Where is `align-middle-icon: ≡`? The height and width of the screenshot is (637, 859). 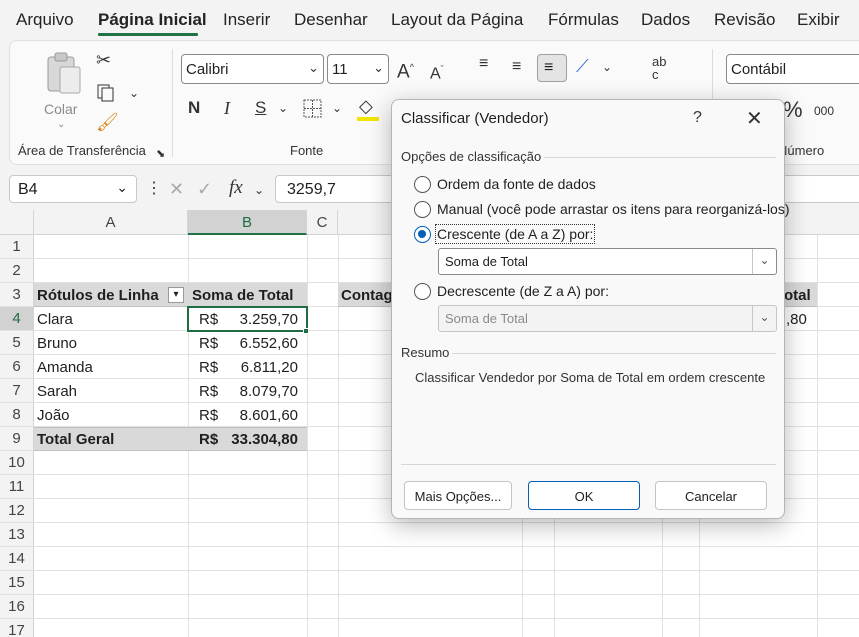 align-middle-icon: ≡ is located at coordinates (516, 67).